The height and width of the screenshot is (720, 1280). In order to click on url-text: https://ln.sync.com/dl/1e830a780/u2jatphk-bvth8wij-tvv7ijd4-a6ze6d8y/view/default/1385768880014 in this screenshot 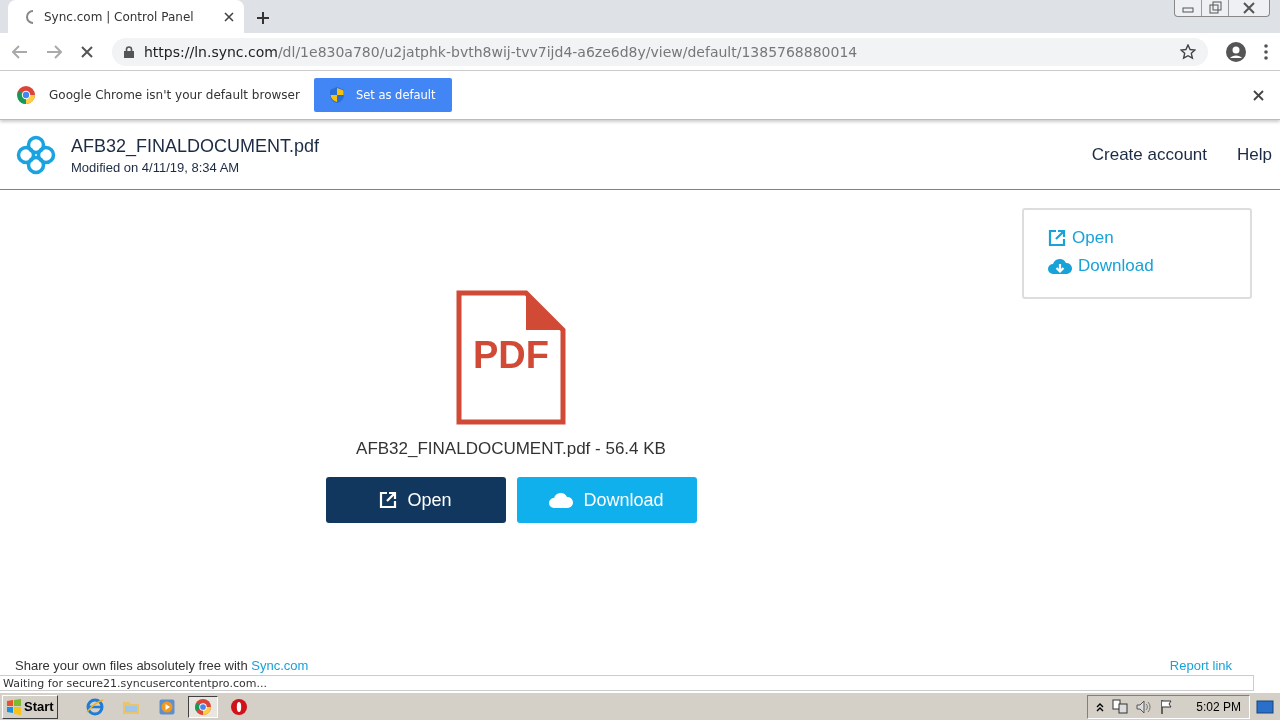, I will do `click(501, 51)`.